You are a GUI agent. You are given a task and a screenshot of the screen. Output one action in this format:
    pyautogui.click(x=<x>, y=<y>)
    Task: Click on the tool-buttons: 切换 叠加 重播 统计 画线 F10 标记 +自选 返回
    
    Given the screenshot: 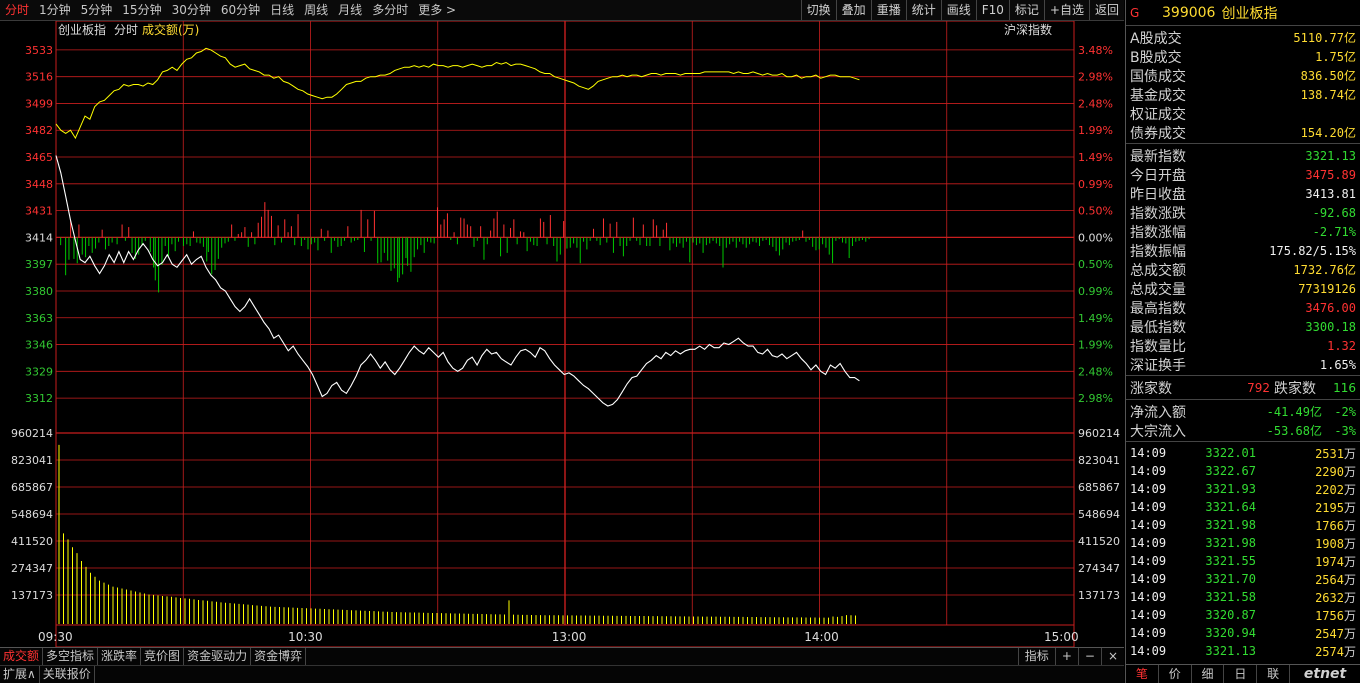 What is the action you would take?
    pyautogui.click(x=962, y=10)
    